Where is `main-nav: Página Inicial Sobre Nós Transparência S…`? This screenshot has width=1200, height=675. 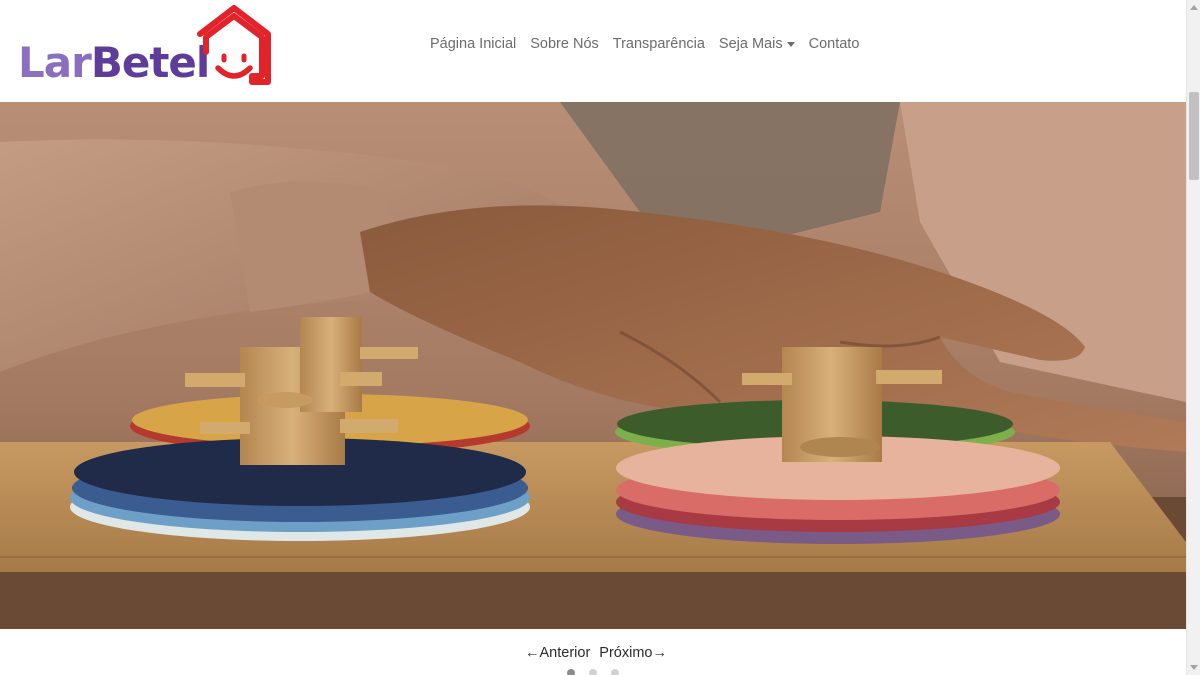
main-nav: Página Inicial Sobre Nós Transparência S… is located at coordinates (644, 44).